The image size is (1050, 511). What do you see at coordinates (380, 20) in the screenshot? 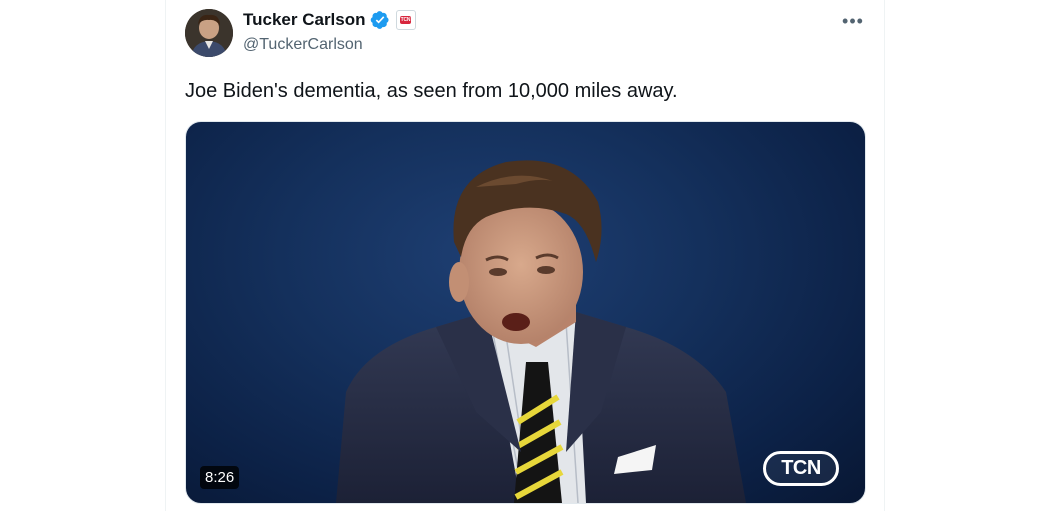
I see `verified-badge-icon` at bounding box center [380, 20].